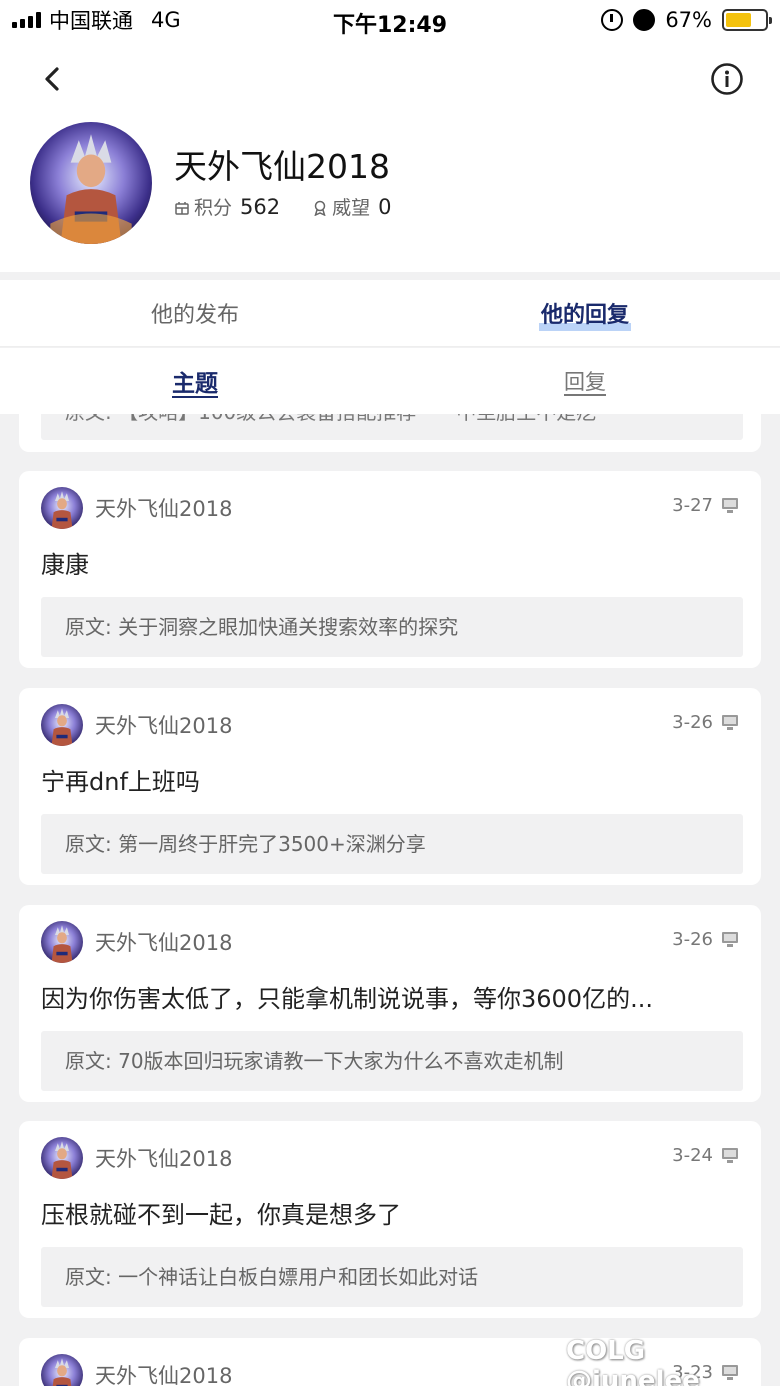  Describe the element at coordinates (747, 20) in the screenshot. I see `battery-icon` at that location.